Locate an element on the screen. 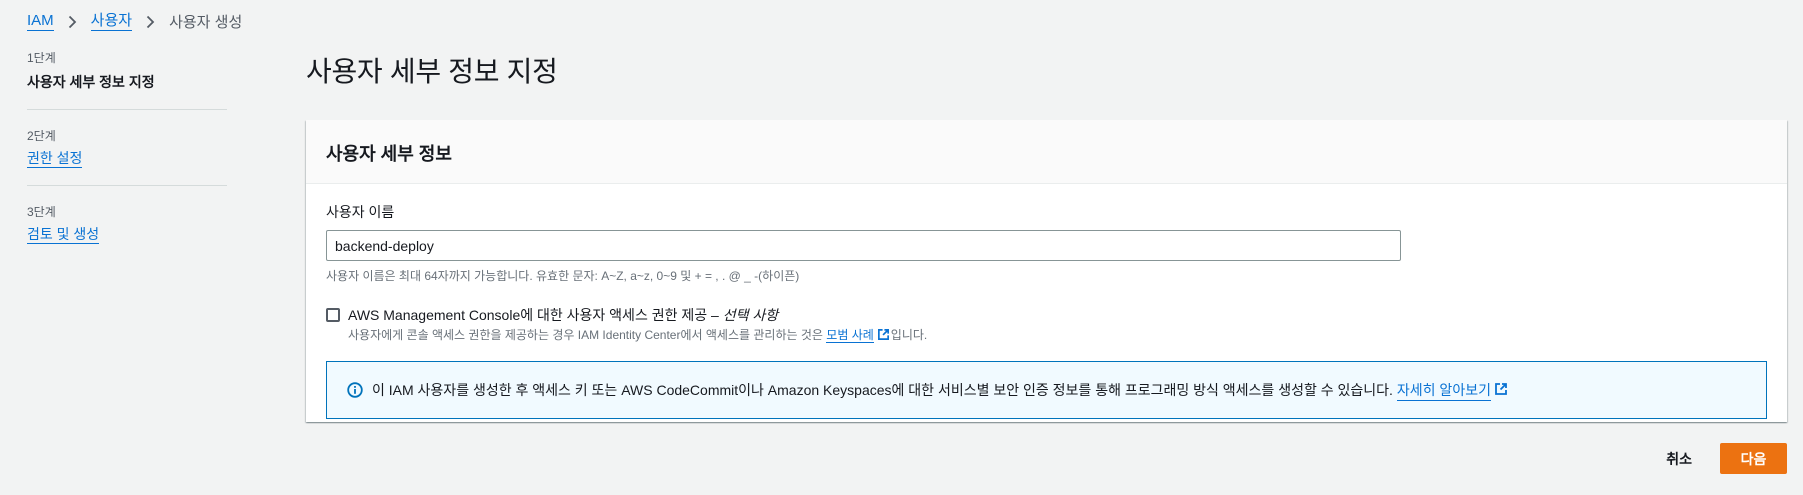  step-link-review: 검토 및 생성 is located at coordinates (63, 235).